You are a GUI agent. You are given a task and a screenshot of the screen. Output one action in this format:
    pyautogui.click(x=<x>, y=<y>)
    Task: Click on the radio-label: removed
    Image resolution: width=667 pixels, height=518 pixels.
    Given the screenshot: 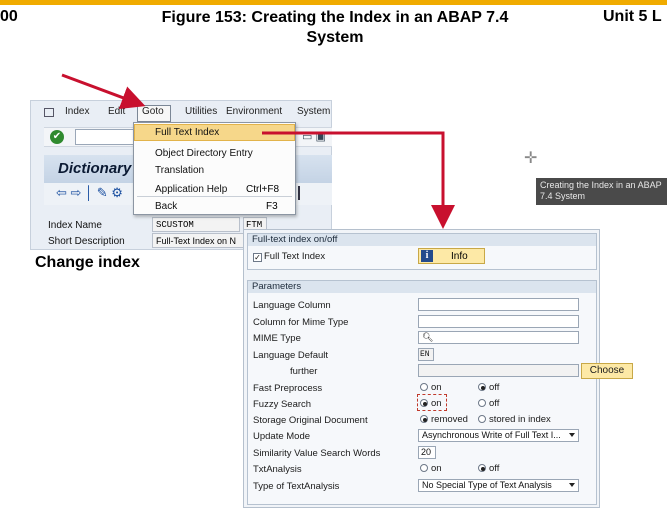 What is the action you would take?
    pyautogui.click(x=449, y=419)
    